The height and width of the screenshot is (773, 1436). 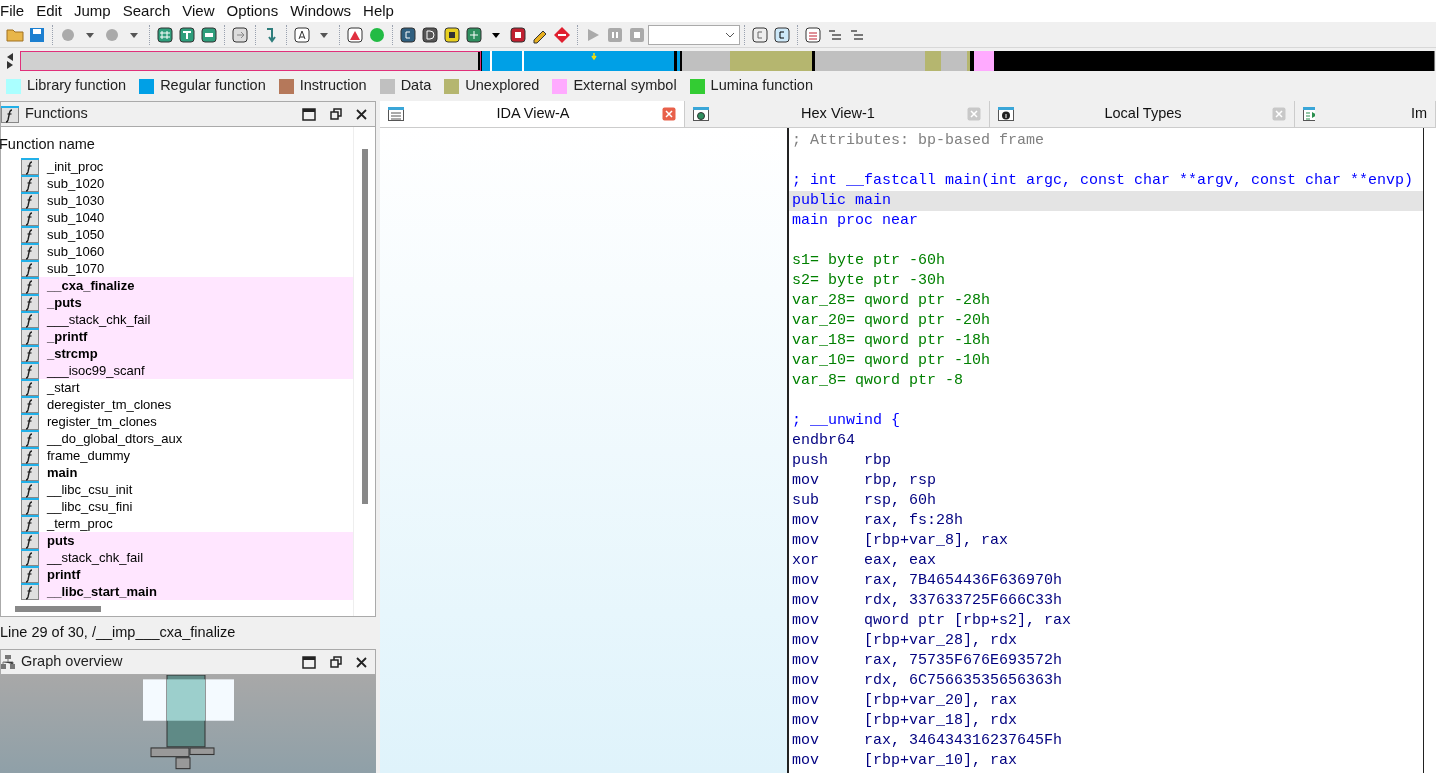 I want to click on function-row: __libc_start_main, so click(x=187, y=591).